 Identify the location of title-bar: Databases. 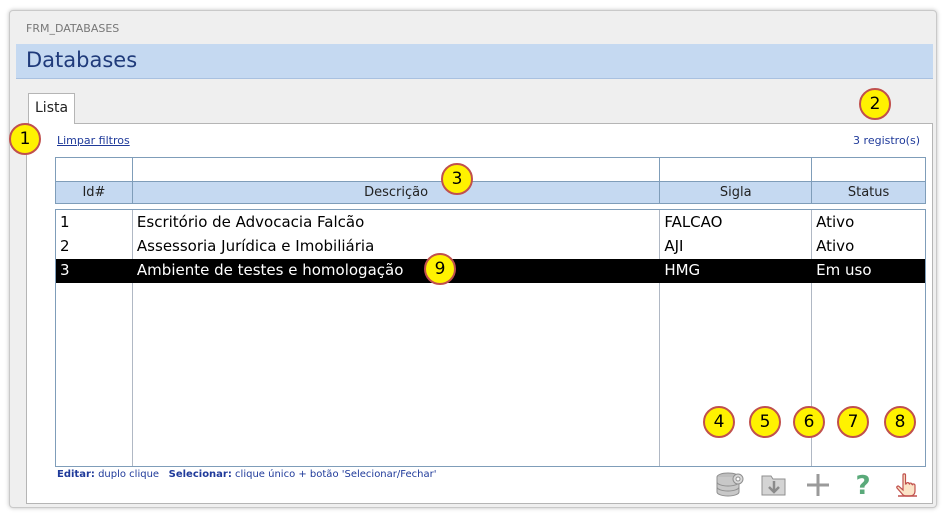
(474, 61).